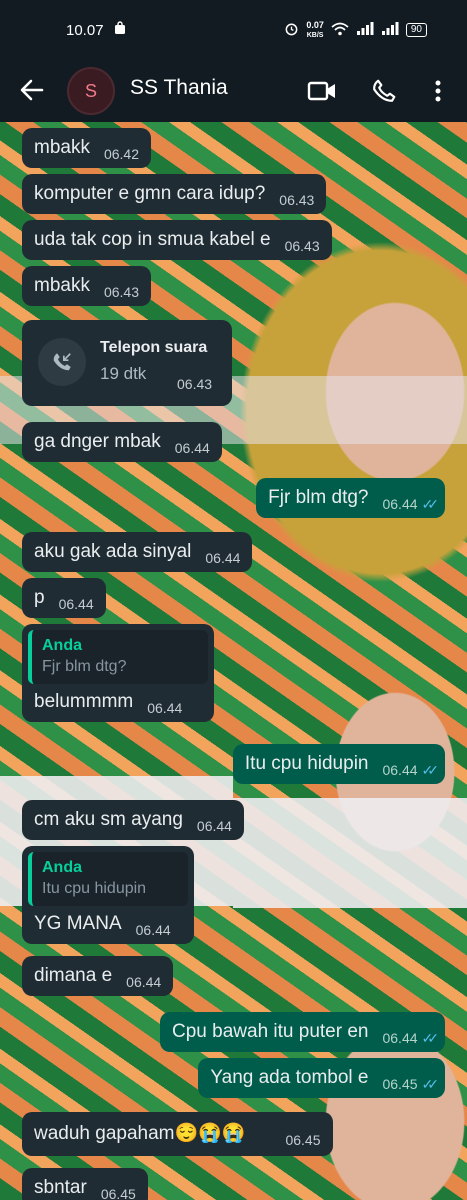  Describe the element at coordinates (233, 91) in the screenshot. I see `chat-header: S SS Thania` at that location.